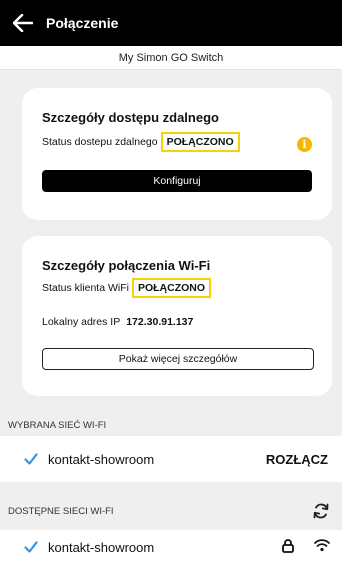  What do you see at coordinates (81, 322) in the screenshot?
I see `ip-label: Lokalny adres IP` at bounding box center [81, 322].